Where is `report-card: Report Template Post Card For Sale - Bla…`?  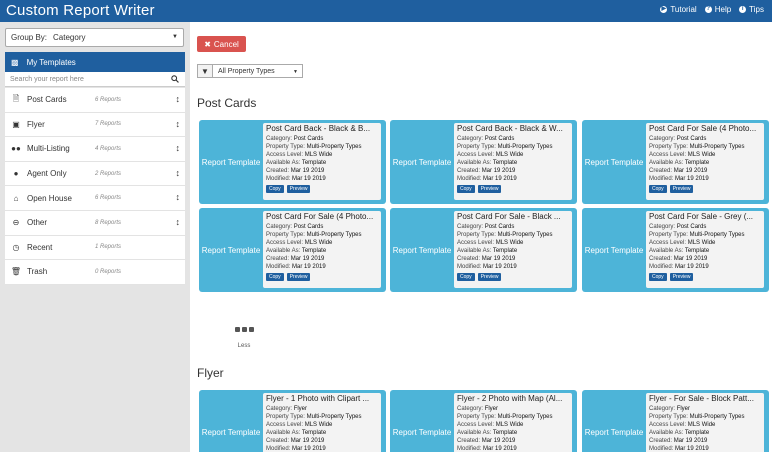
report-card: Report Template Post Card For Sale - Bla… is located at coordinates (483, 250).